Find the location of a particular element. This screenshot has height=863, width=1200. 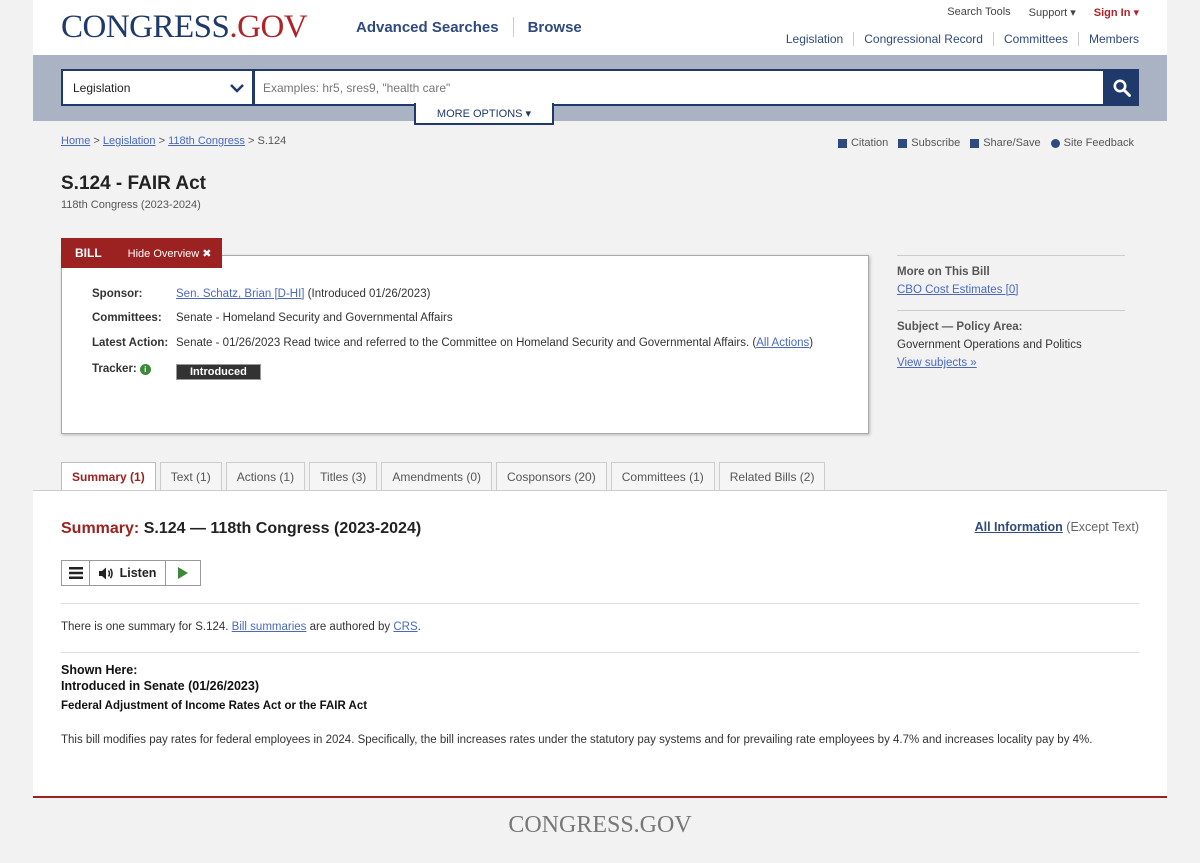

search-tools-link: Search Tools is located at coordinates (978, 12).